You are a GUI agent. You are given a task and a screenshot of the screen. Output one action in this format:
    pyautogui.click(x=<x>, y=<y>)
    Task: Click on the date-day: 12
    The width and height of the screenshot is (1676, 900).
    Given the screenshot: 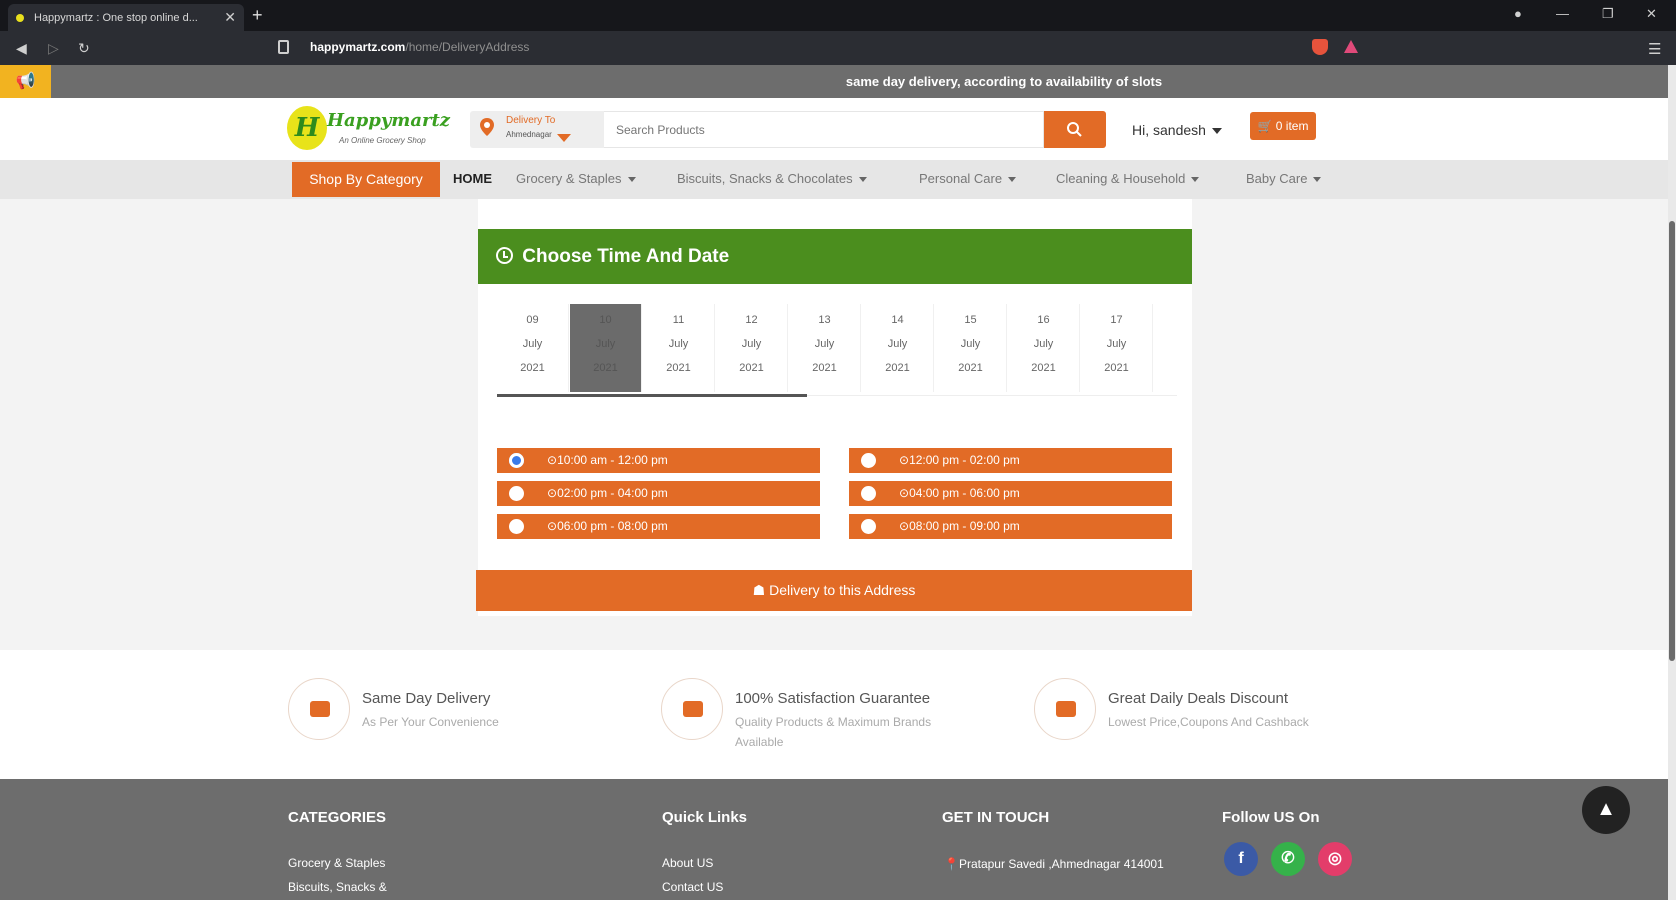 What is the action you would take?
    pyautogui.click(x=751, y=320)
    